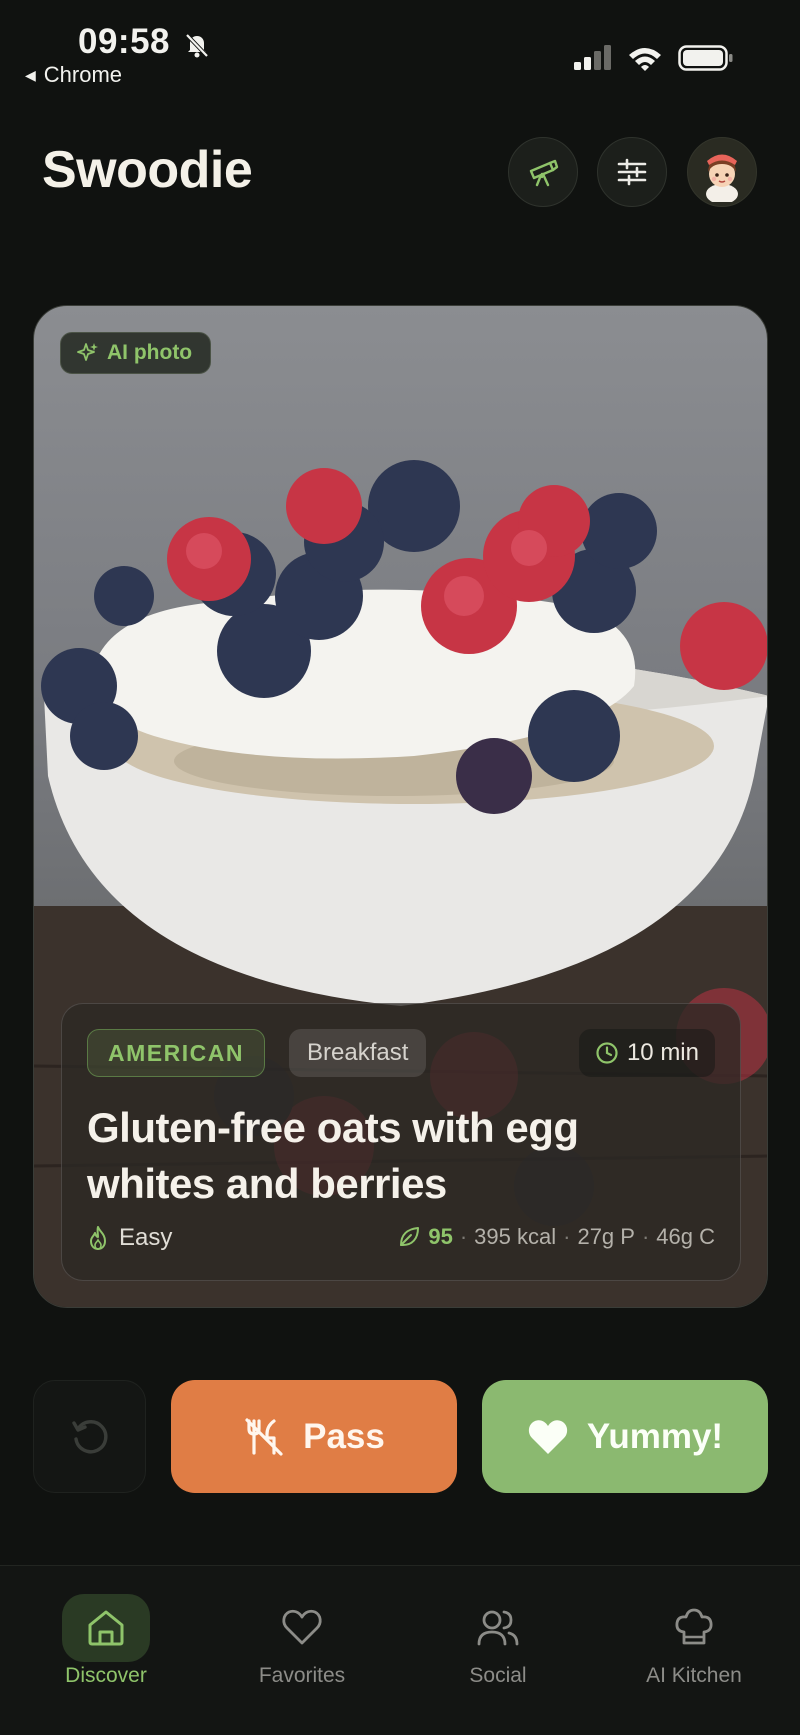 This screenshot has height=1735, width=800. What do you see at coordinates (87, 352) in the screenshot?
I see `sparkles-icon` at bounding box center [87, 352].